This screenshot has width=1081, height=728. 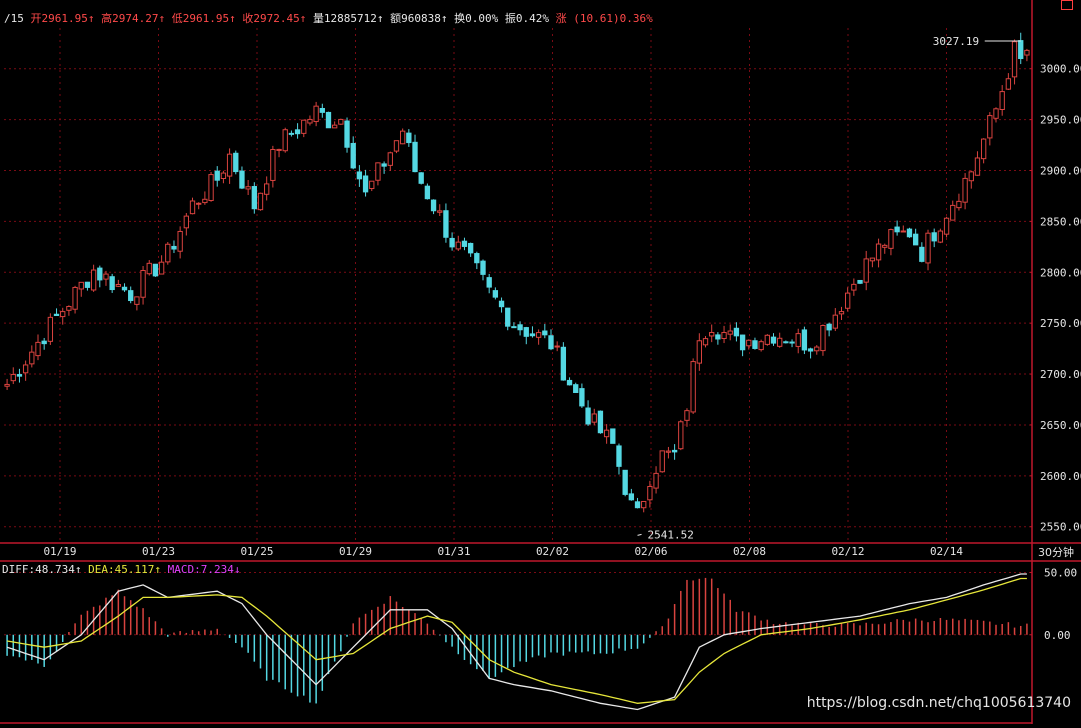 I want to click on price-tick-label: 3000.00, so click(x=1060, y=69).